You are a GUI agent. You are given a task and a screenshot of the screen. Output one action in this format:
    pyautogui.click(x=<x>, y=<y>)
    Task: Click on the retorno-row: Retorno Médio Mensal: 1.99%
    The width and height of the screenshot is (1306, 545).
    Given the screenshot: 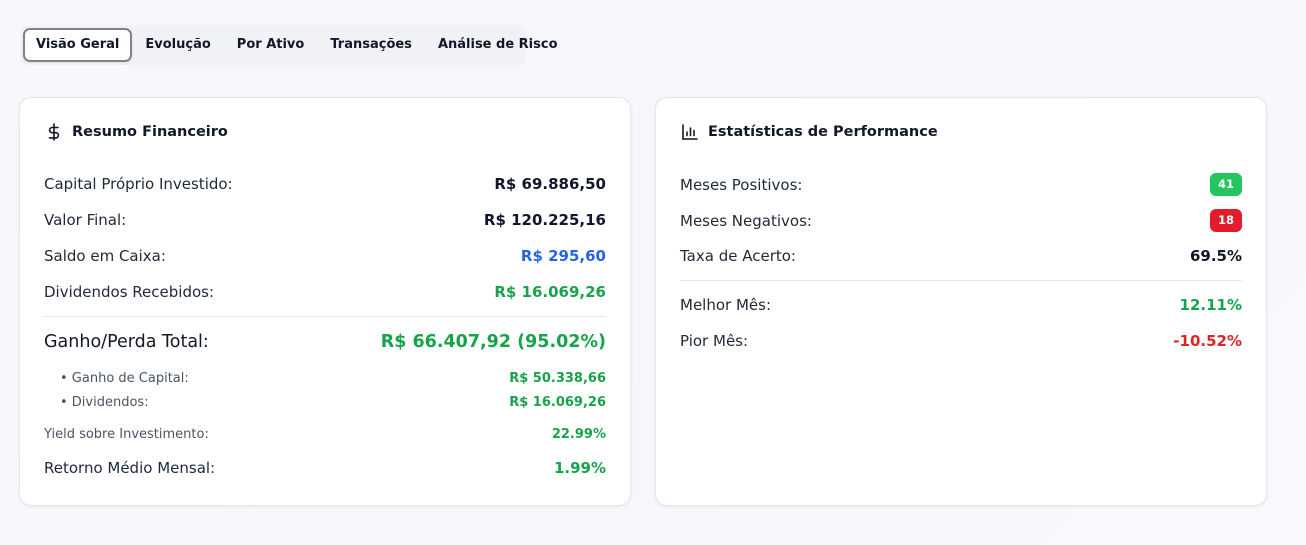 What is the action you would take?
    pyautogui.click(x=325, y=468)
    